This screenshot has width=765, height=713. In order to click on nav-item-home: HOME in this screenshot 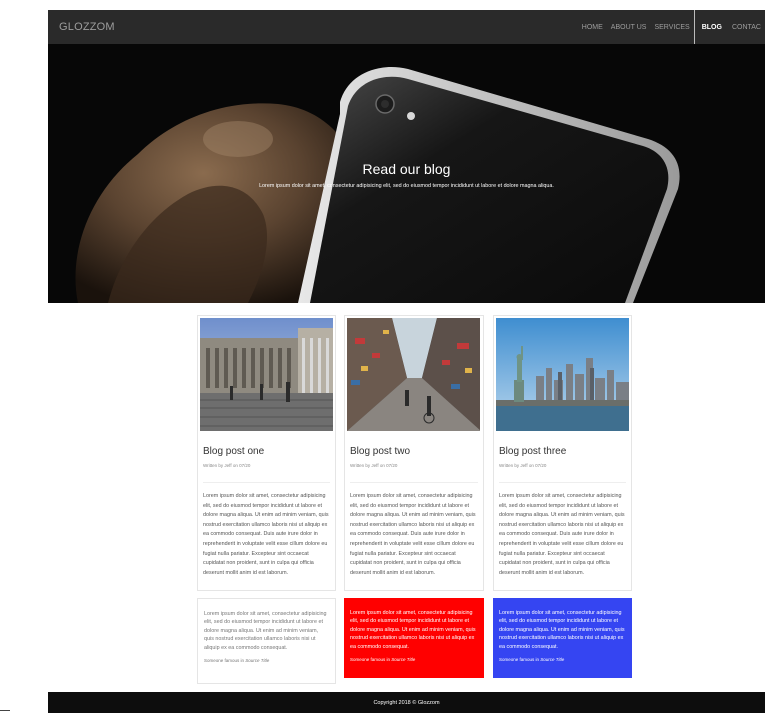, I will do `click(592, 27)`.